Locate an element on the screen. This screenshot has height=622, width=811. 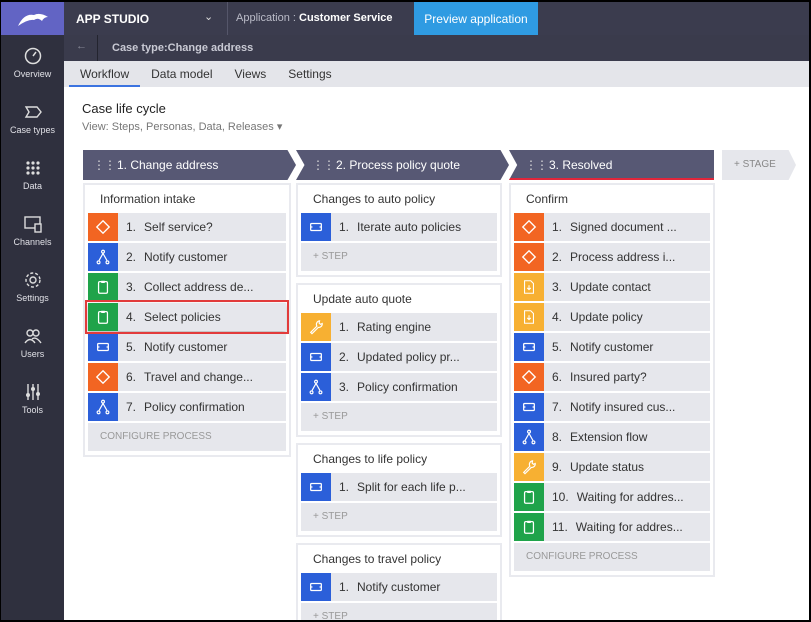
step-row: 3. Policy confirmation is located at coordinates (399, 387).